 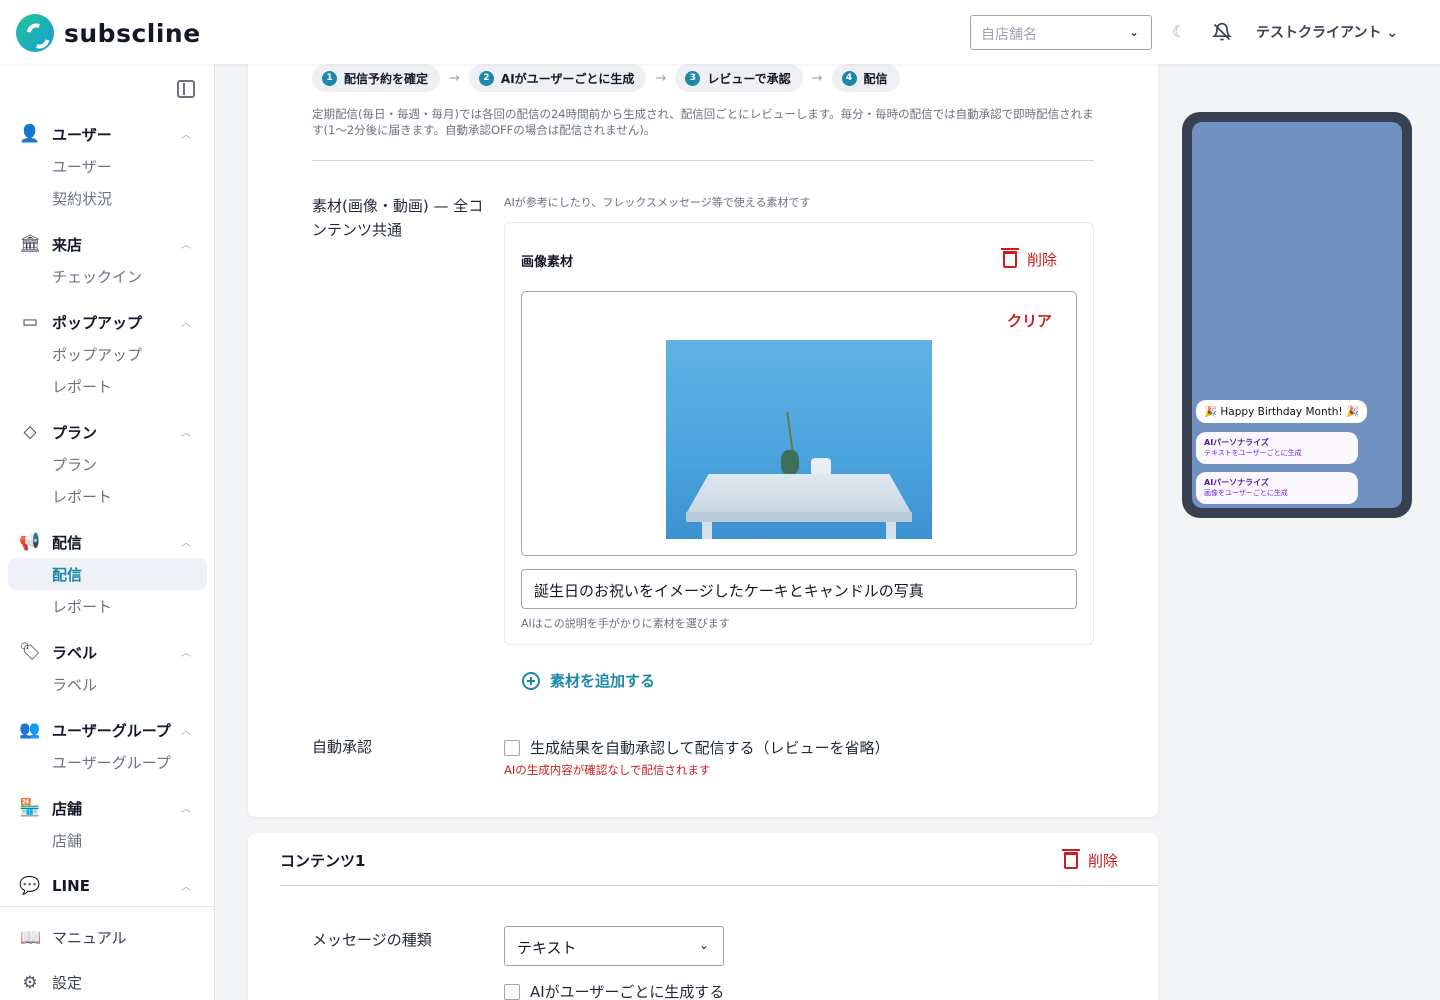 What do you see at coordinates (865, 78) in the screenshot?
I see `step-4: 4 配信` at bounding box center [865, 78].